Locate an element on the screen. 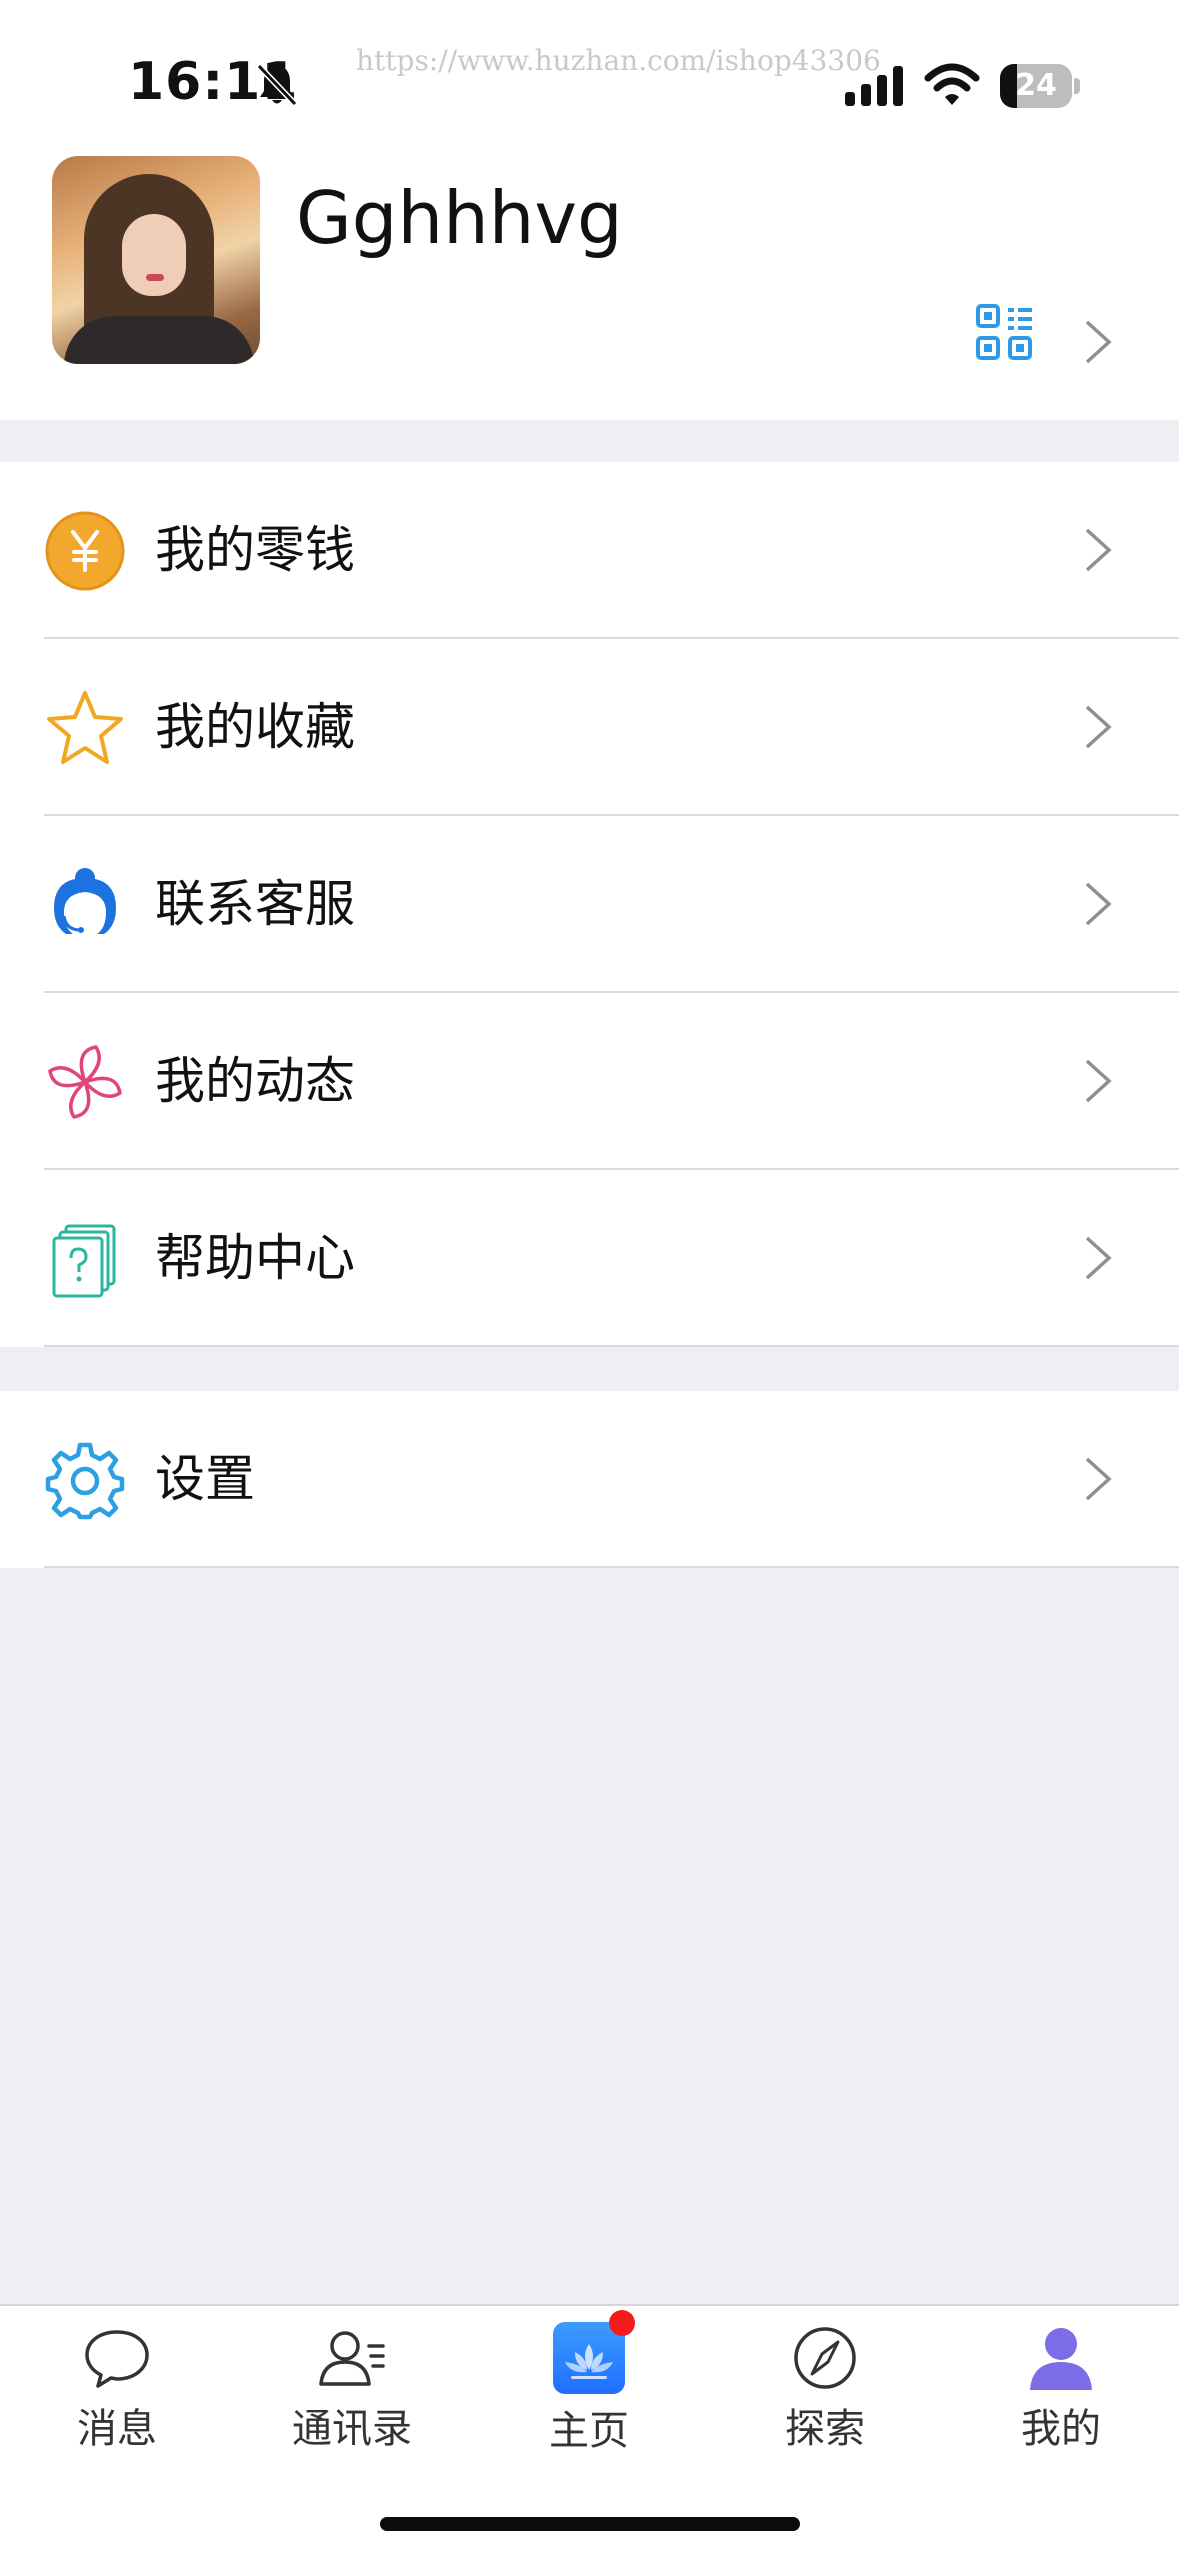  menu-item-moments: 我的动态 is located at coordinates (589, 1081).